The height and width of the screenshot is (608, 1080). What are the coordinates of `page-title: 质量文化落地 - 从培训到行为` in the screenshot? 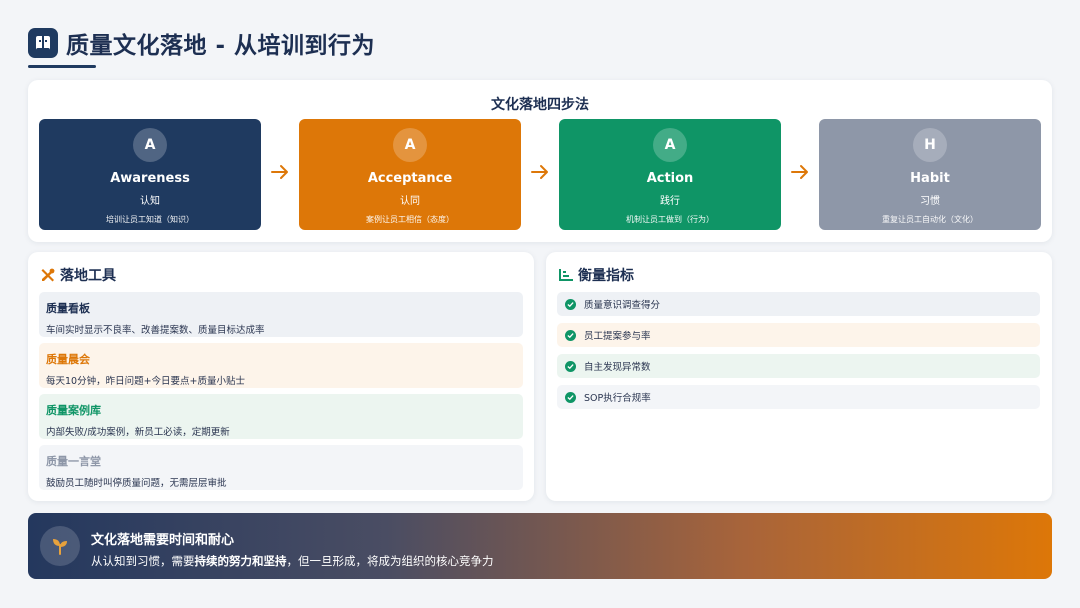 It's located at (221, 46).